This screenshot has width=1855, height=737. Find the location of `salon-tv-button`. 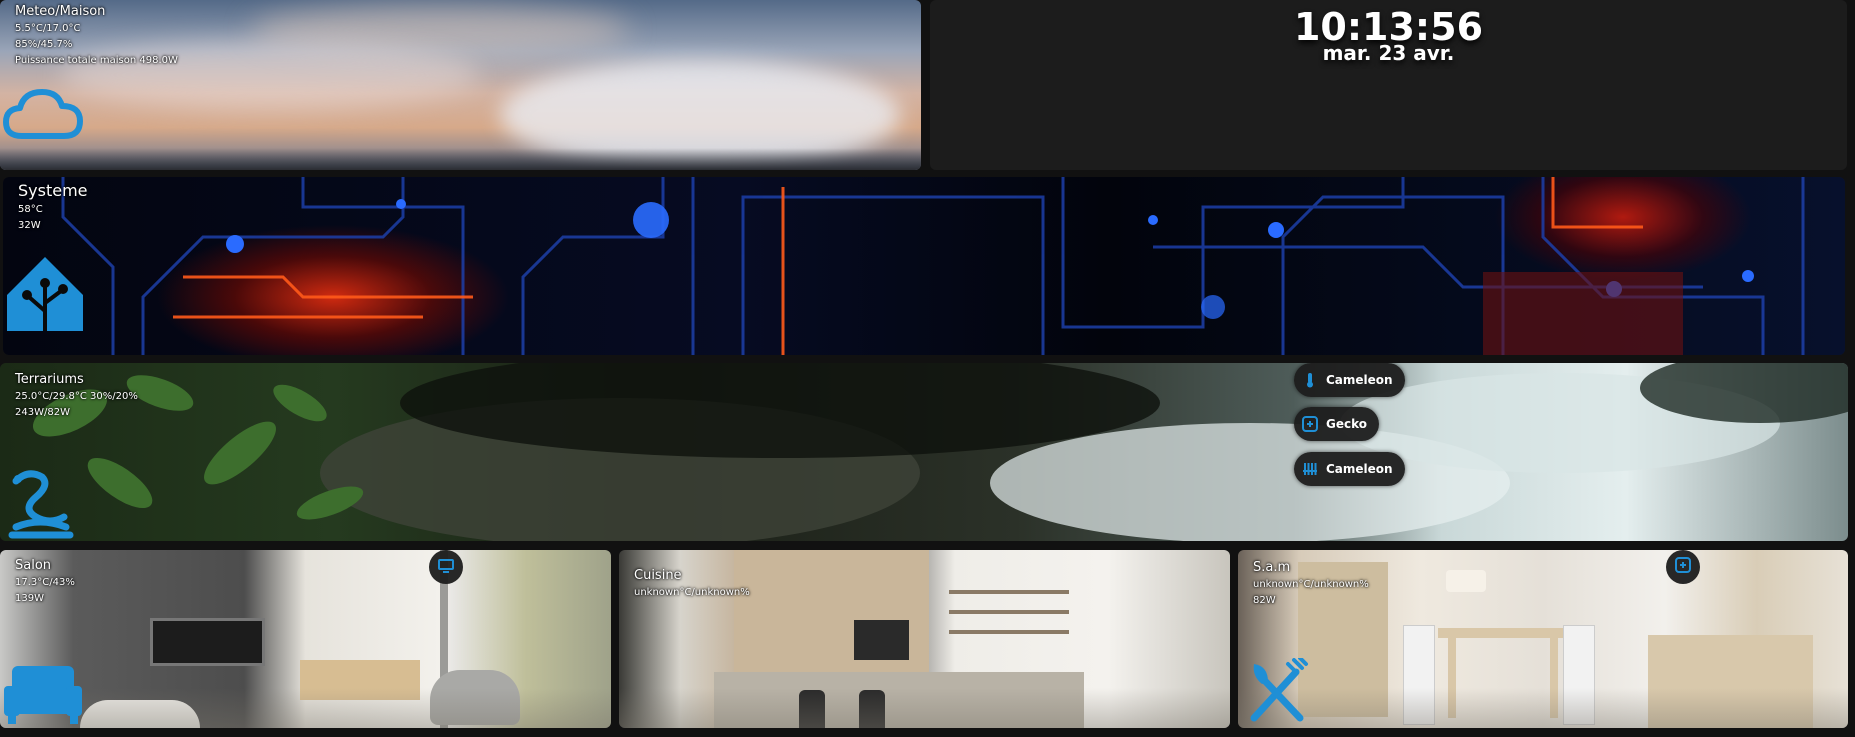

salon-tv-button is located at coordinates (446, 567).